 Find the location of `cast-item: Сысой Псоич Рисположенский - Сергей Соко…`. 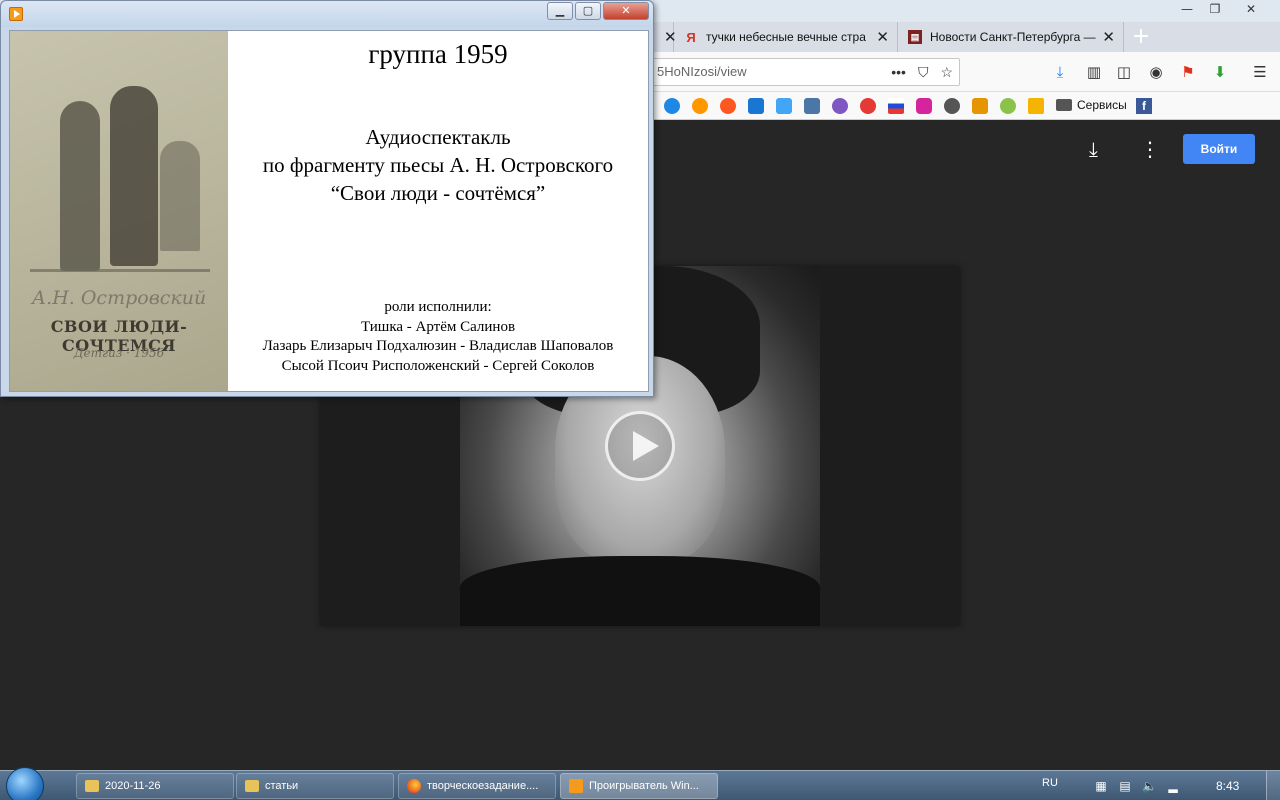

cast-item: Сысой Псоич Рисположенский - Сергей Соко… is located at coordinates (438, 365).